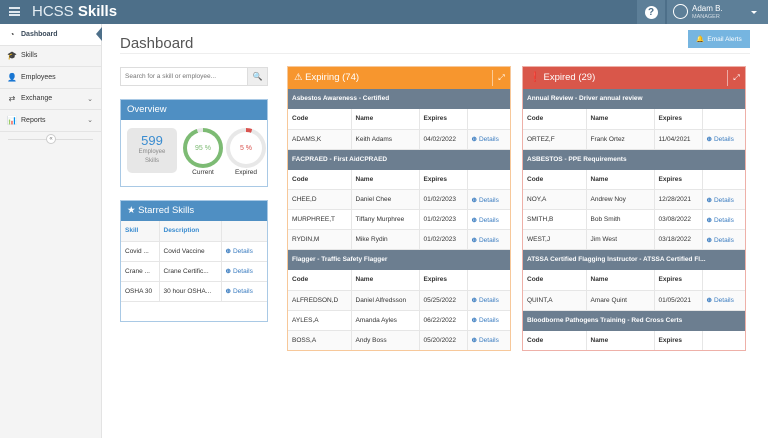 This screenshot has height=438, width=768. What do you see at coordinates (50, 78) in the screenshot?
I see `sidebar-item-employees: 👤 Employees` at bounding box center [50, 78].